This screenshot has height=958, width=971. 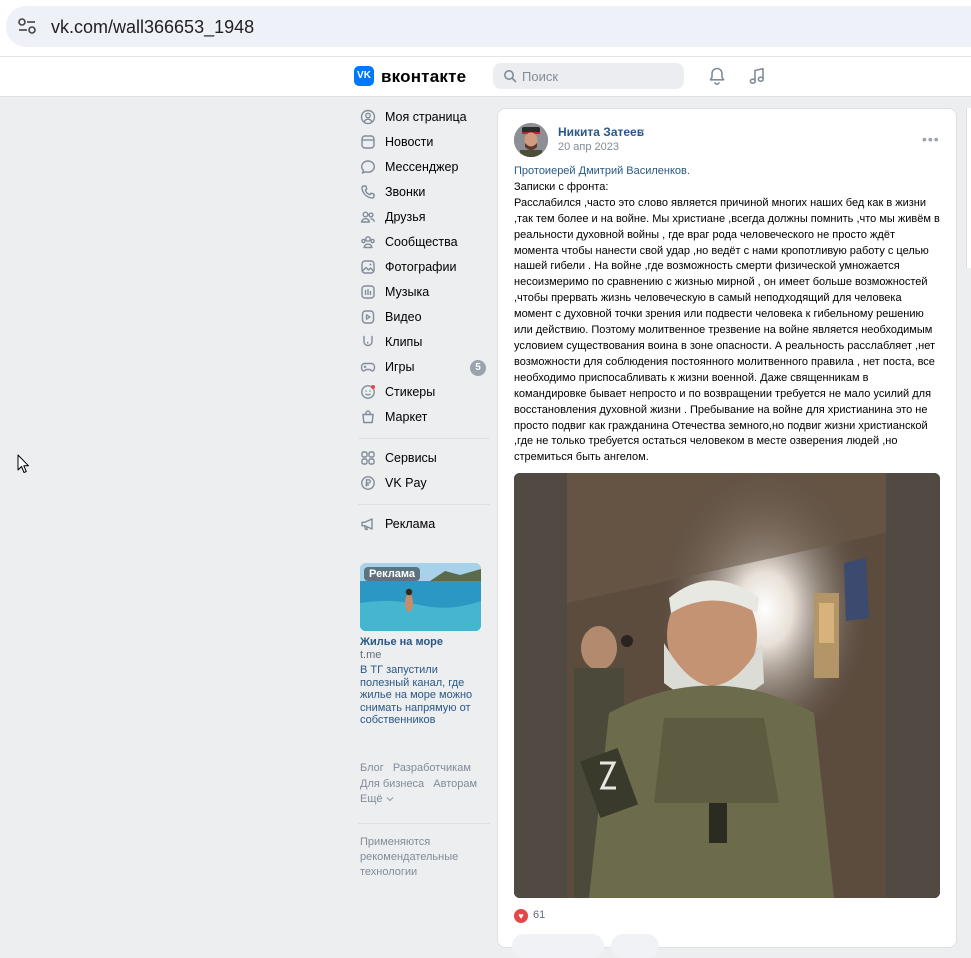 What do you see at coordinates (420, 597) in the screenshot?
I see `ad-image: Реклама` at bounding box center [420, 597].